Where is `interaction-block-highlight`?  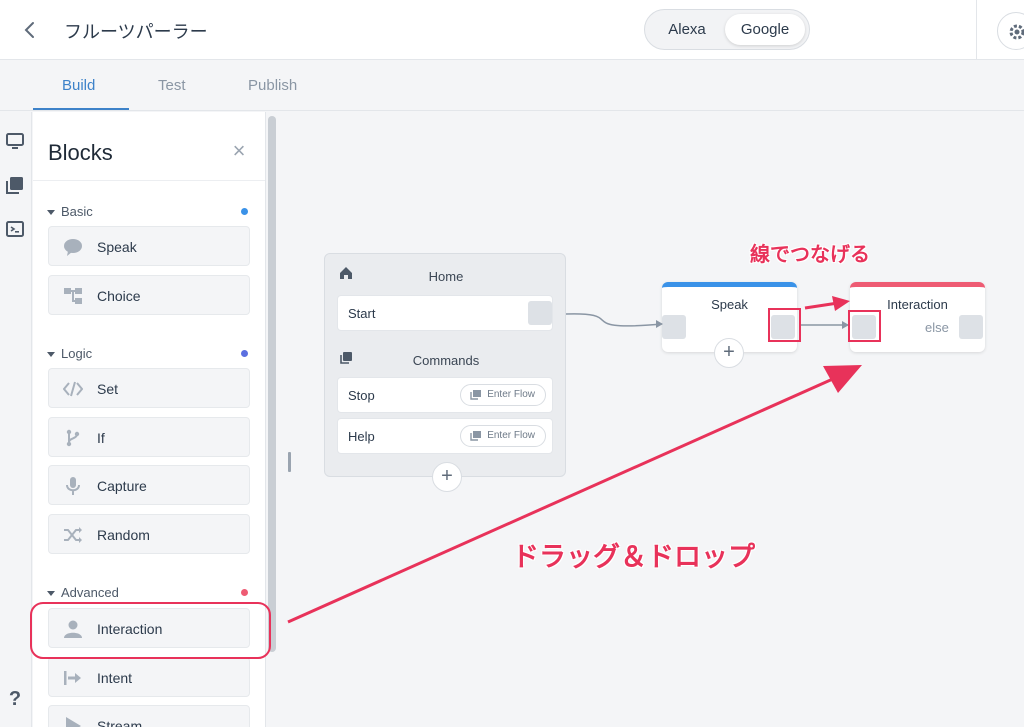 interaction-block-highlight is located at coordinates (150, 630).